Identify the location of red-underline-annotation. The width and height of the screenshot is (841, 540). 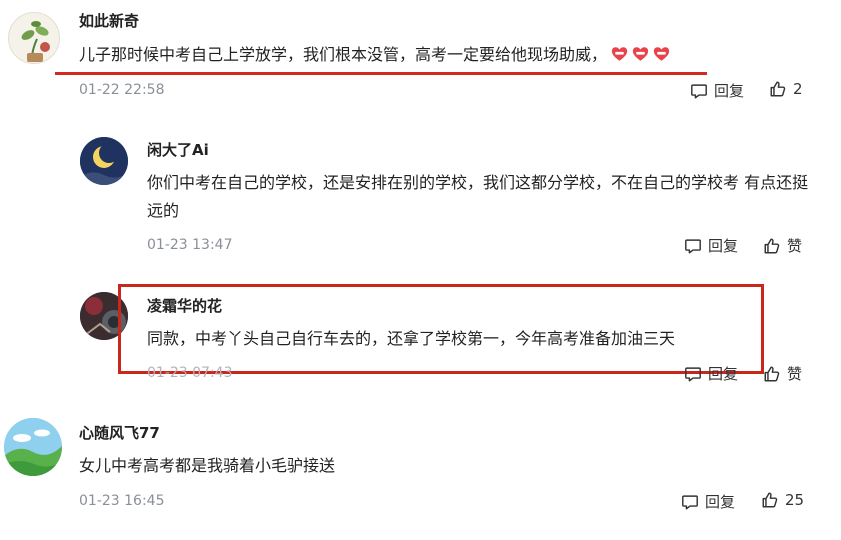
(381, 73).